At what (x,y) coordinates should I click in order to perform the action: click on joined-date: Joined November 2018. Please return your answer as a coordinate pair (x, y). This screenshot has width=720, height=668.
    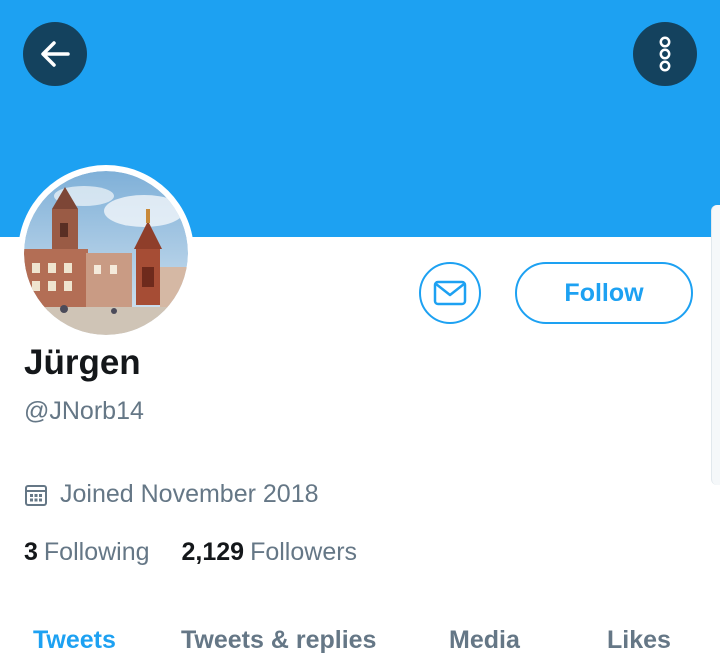
    Looking at the image, I should click on (171, 494).